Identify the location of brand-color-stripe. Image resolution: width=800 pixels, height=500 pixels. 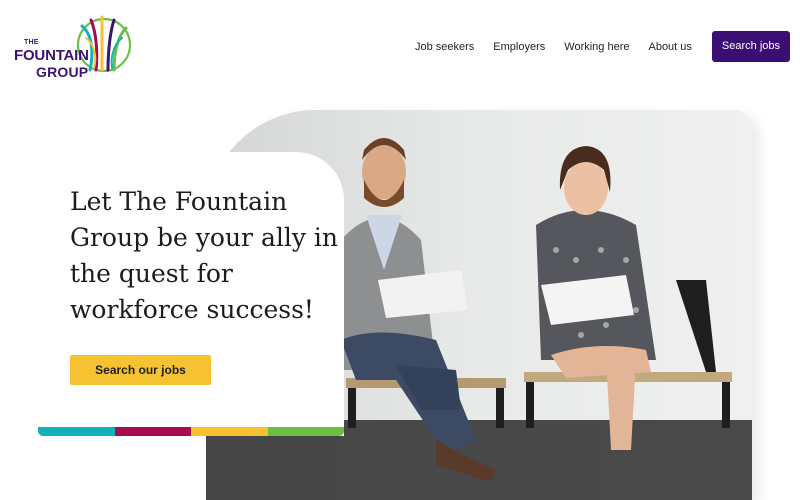
(191, 431).